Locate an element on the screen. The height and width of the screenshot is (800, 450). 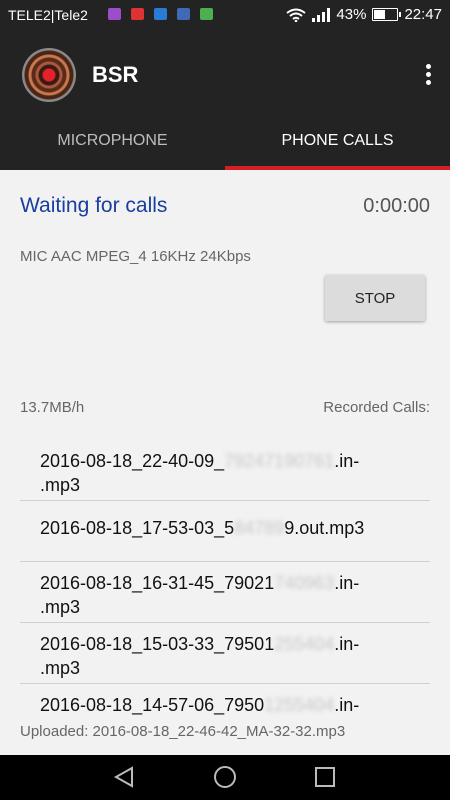
filename-prefix: 2016-08-18_15-03-33_79501 is located at coordinates (157, 644).